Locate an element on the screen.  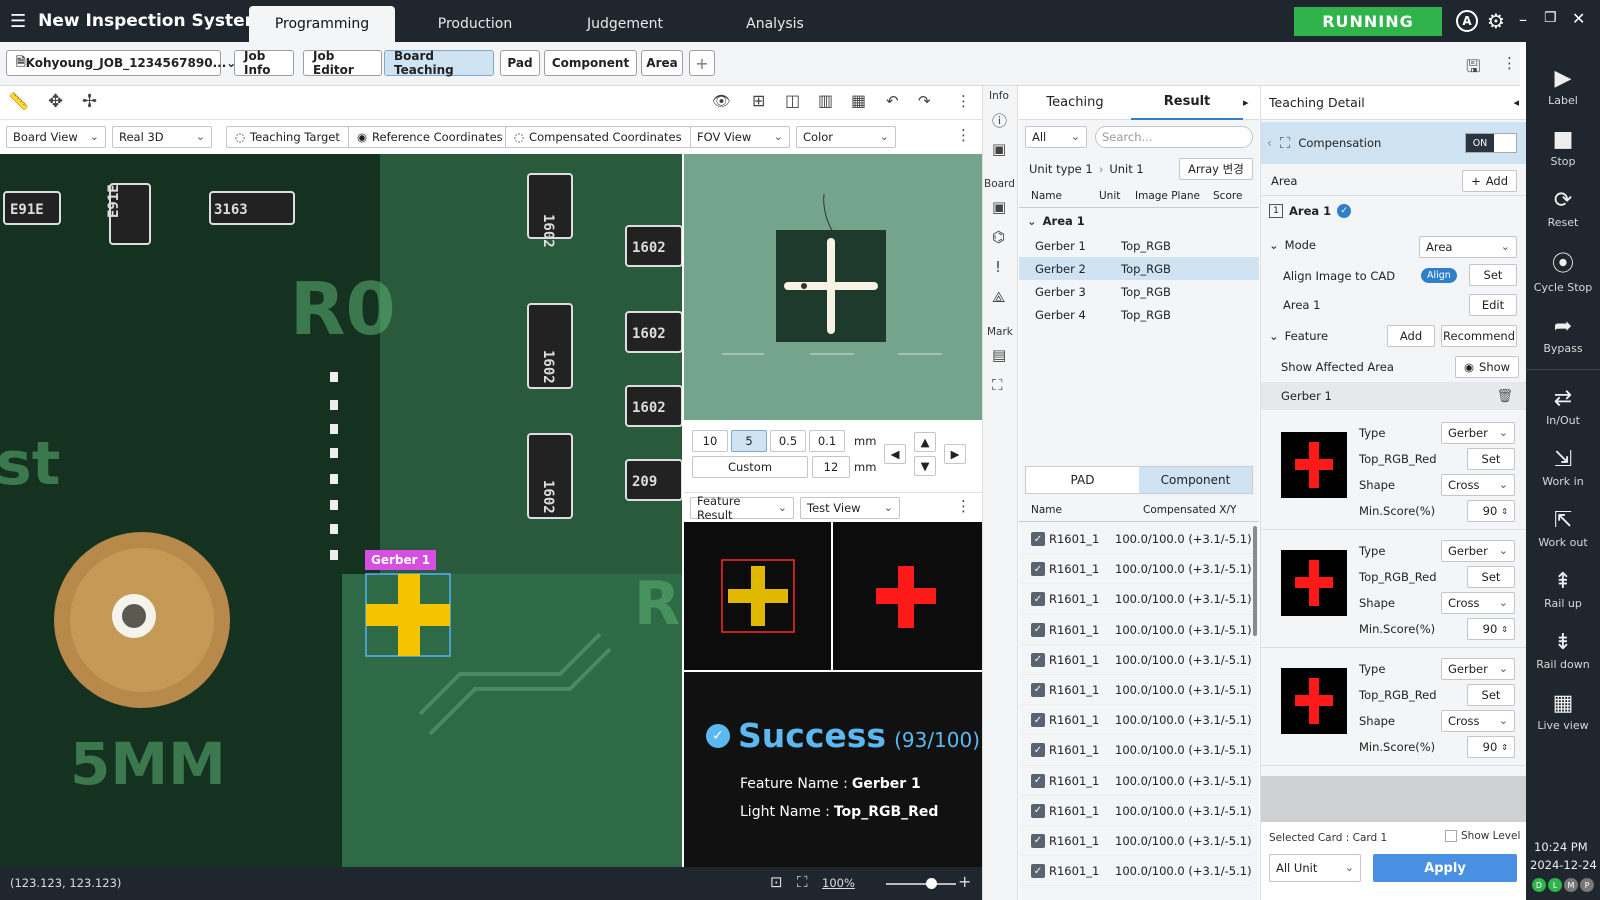
control-label: ▶ Label is located at coordinates (1563, 86).